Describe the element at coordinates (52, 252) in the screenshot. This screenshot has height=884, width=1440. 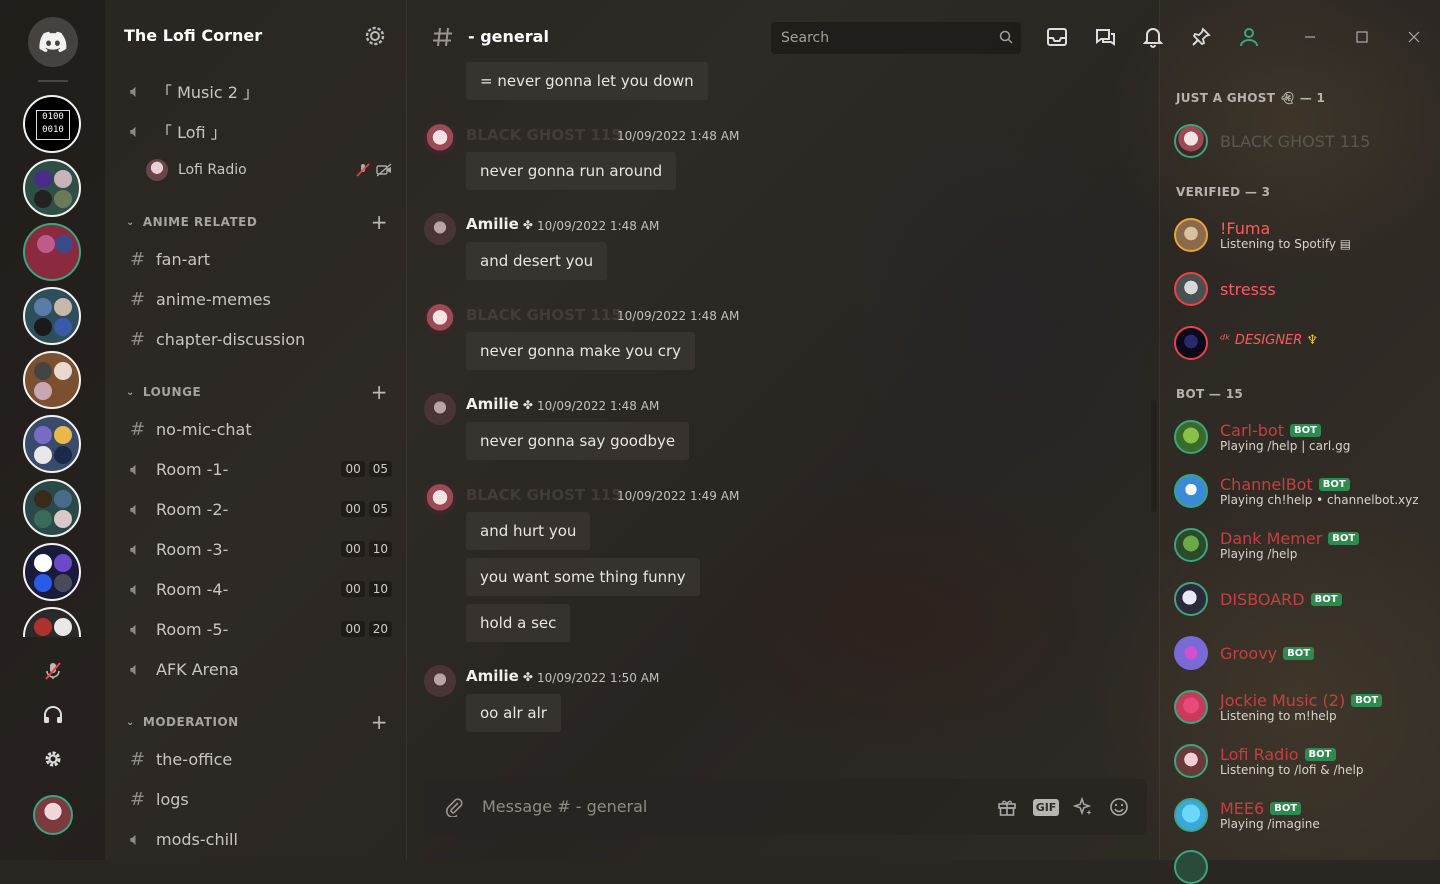
I see `server-icon-active` at that location.